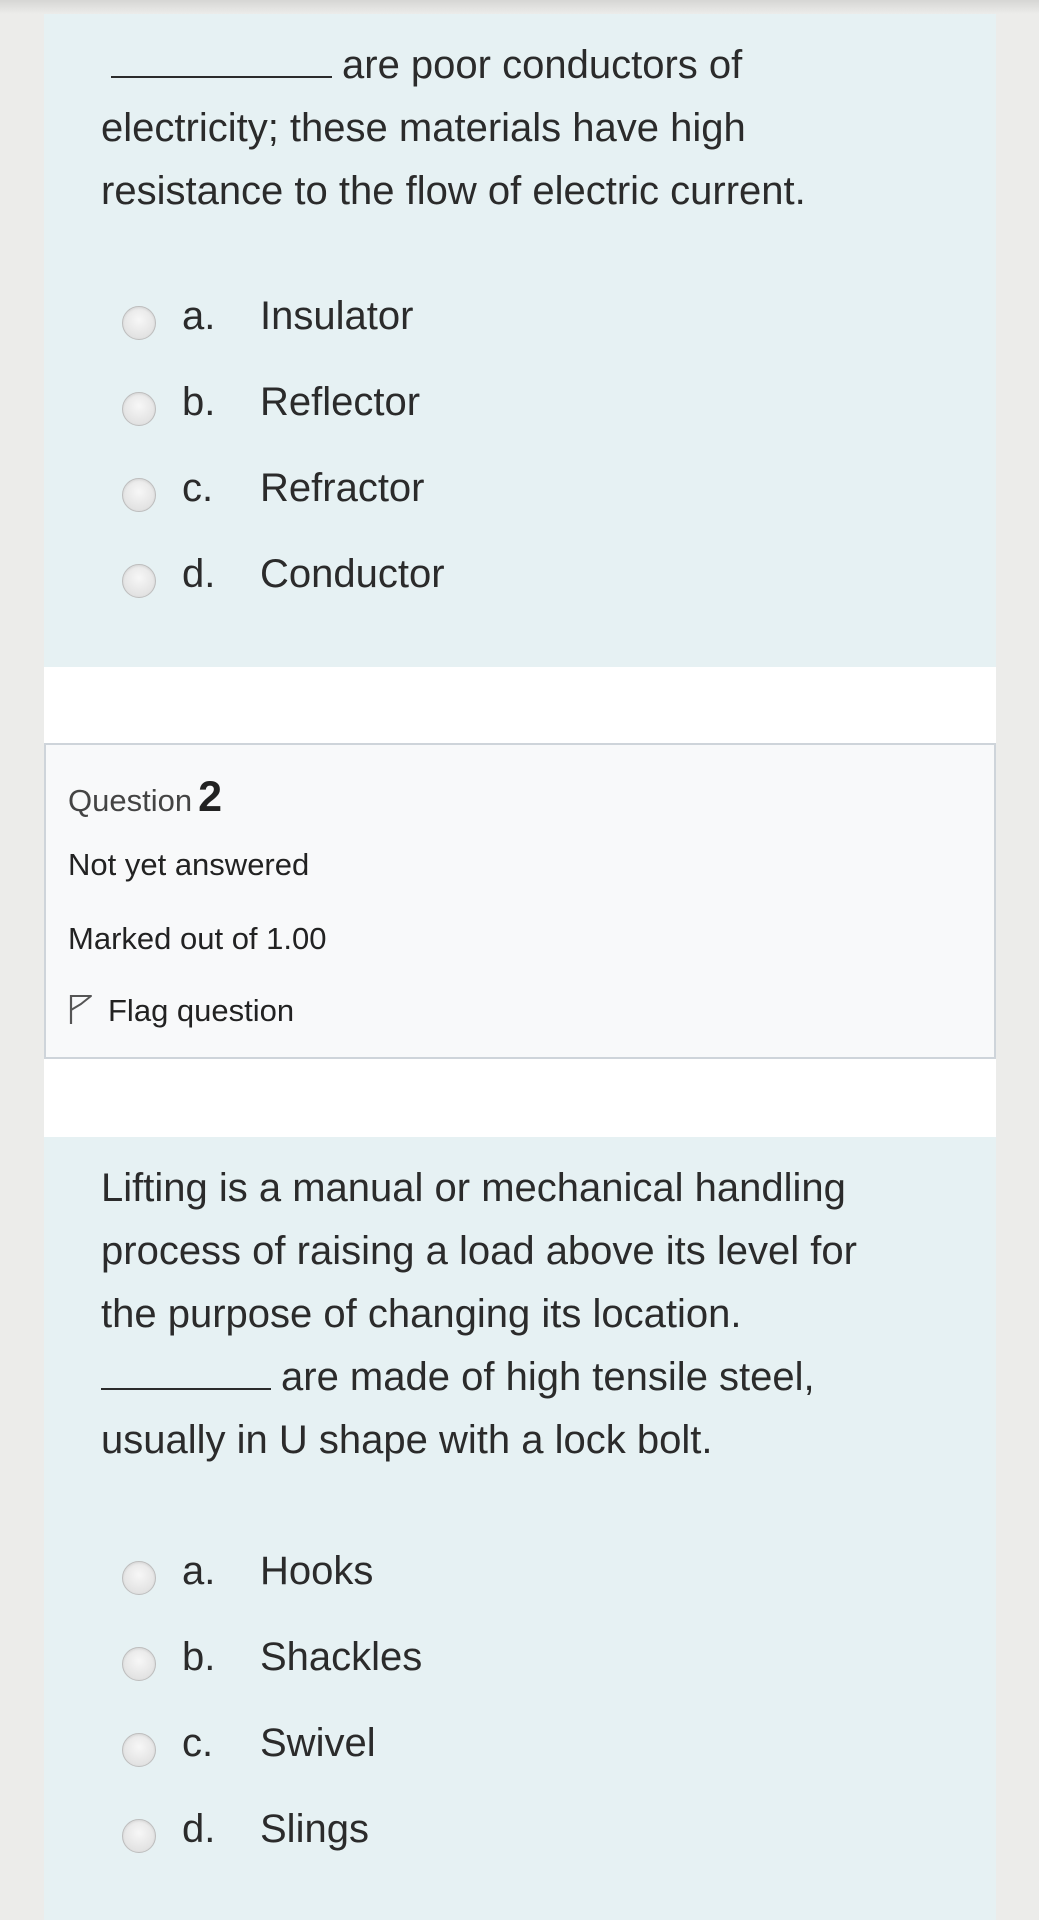 The image size is (1039, 1920). Describe the element at coordinates (197, 938) in the screenshot. I see `question-grade: Marked out of 1.00` at that location.